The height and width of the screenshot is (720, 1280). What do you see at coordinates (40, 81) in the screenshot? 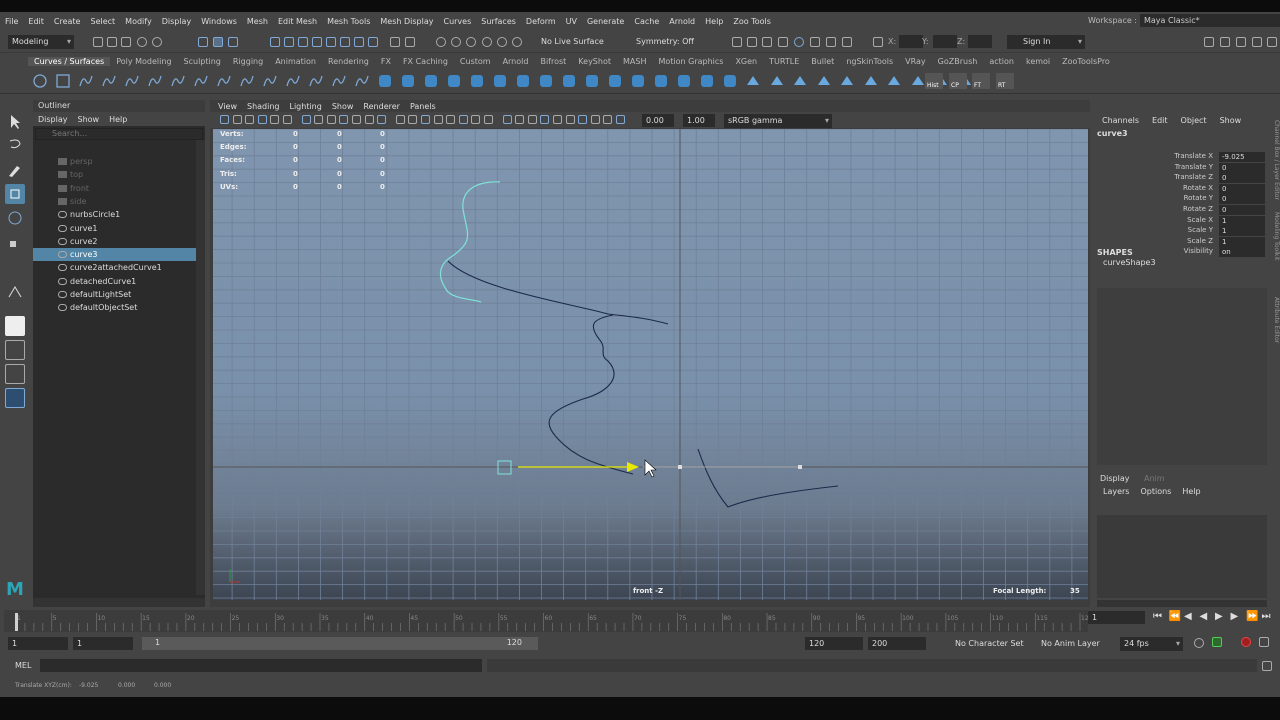
I see `circle-icon` at bounding box center [40, 81].